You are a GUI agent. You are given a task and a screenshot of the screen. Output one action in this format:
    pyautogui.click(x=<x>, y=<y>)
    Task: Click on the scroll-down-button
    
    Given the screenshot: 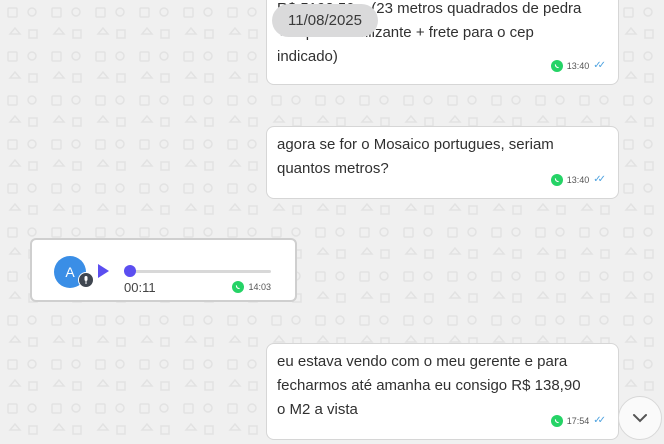 What is the action you would take?
    pyautogui.click(x=640, y=418)
    